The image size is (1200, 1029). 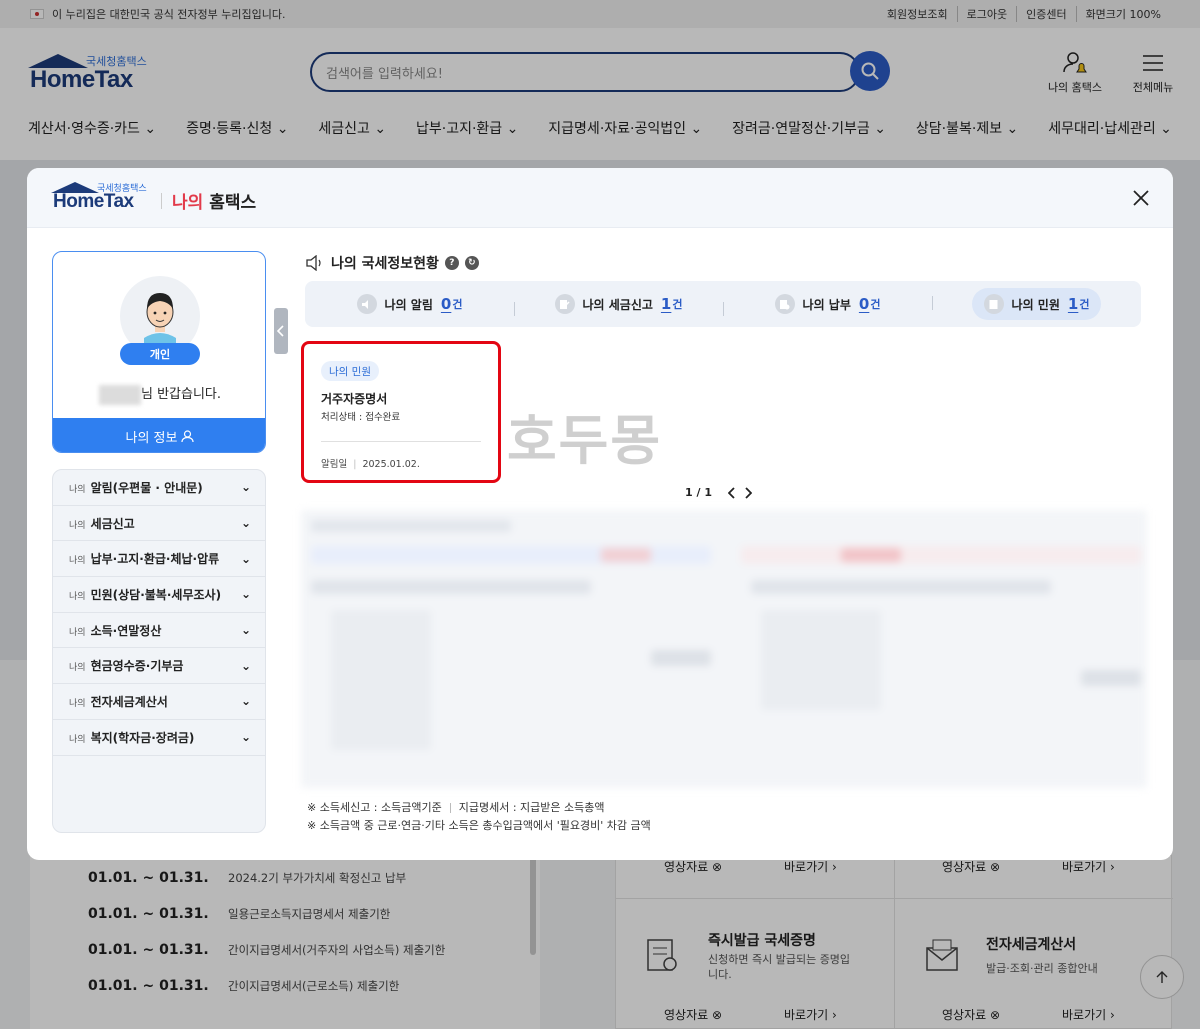 I want to click on side-menu-item: 나의 민원(상담·불복·세무조사) ⌄, so click(x=159, y=595).